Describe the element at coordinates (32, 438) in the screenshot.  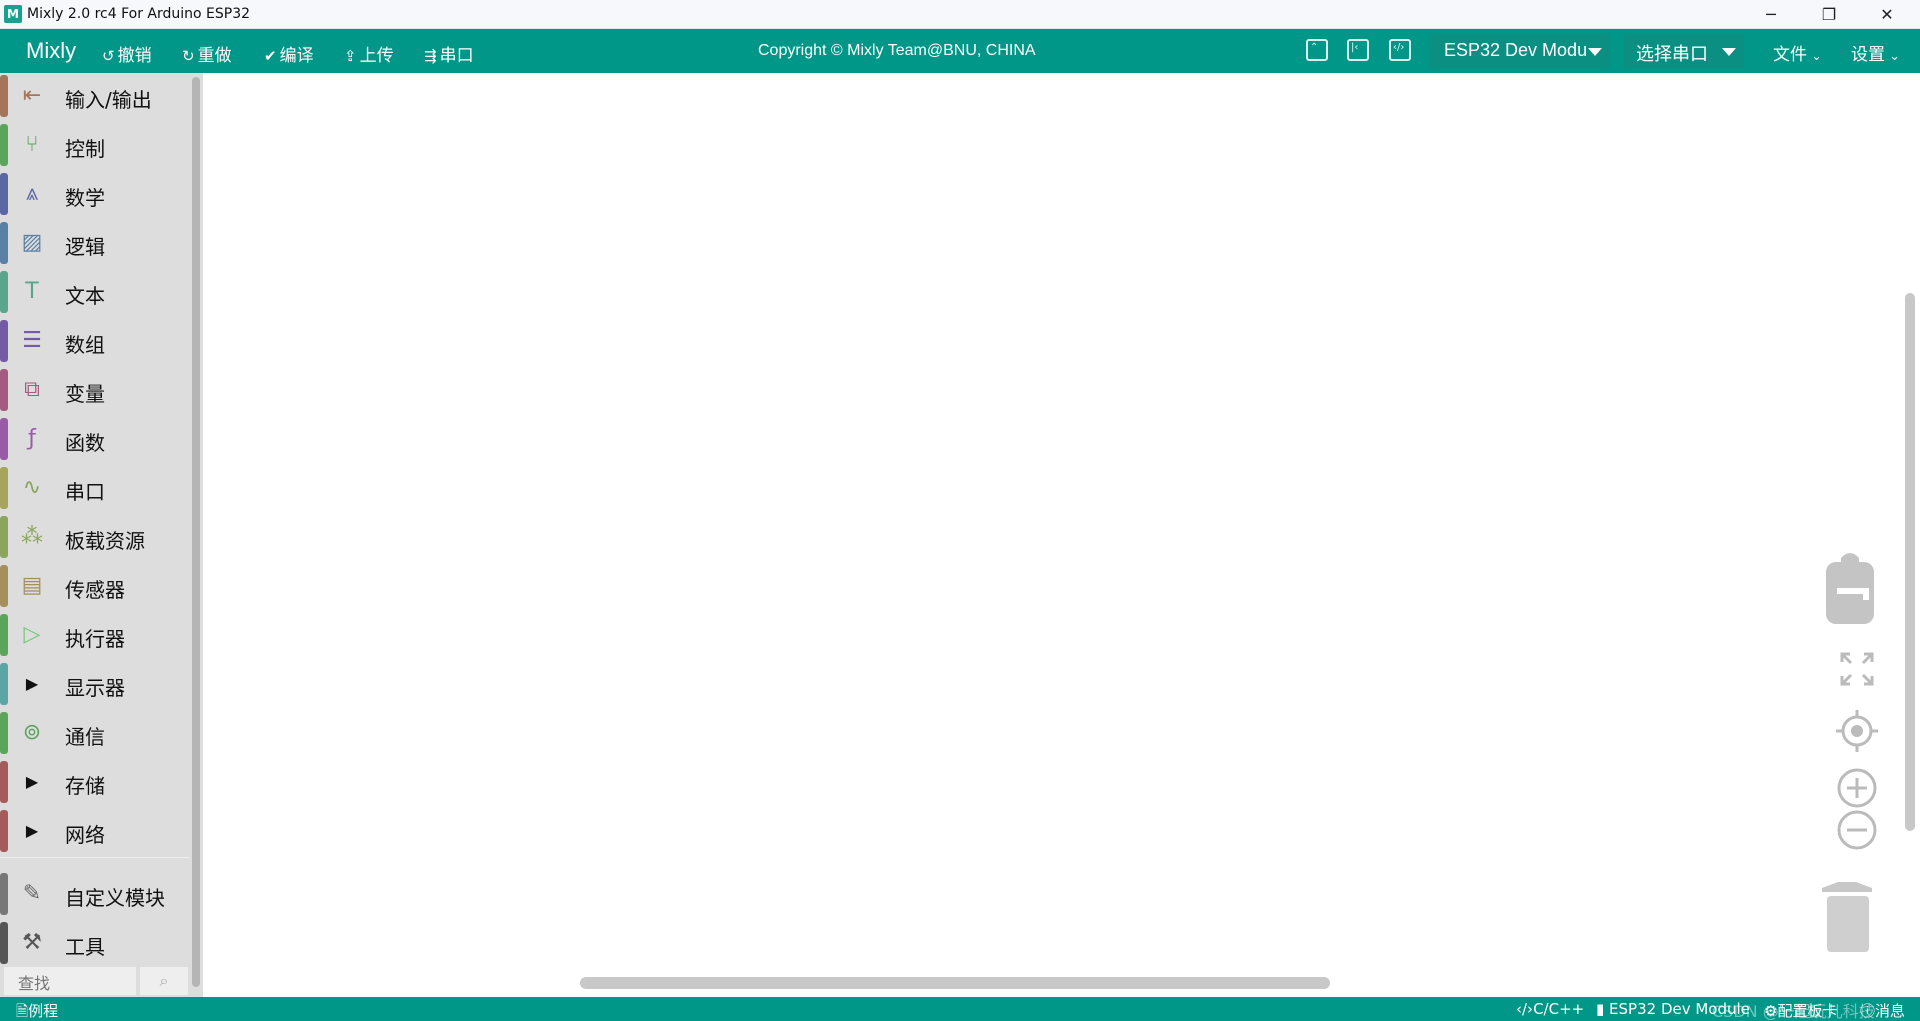
I see `function-icon: ƒ` at that location.